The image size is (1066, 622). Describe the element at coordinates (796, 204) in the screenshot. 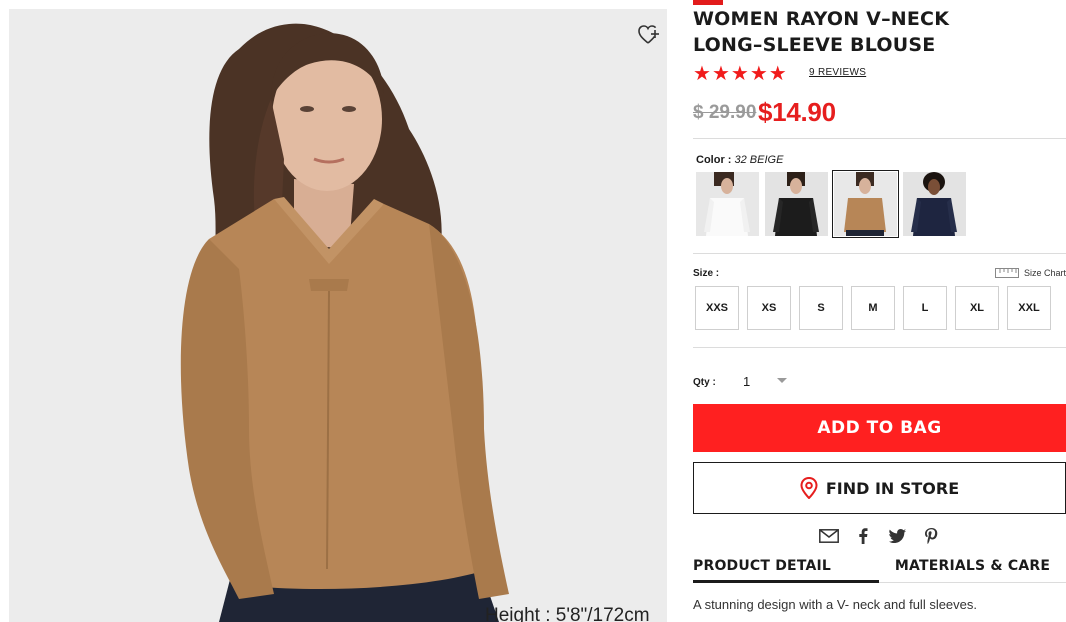

I see `color-swatch-black` at that location.